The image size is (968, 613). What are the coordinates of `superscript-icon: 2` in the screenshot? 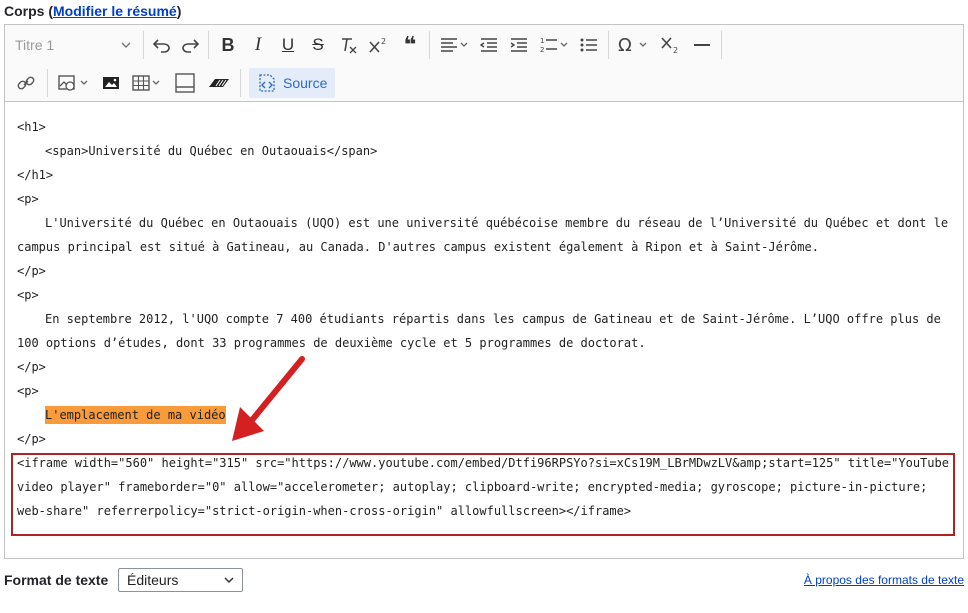 It's located at (379, 45).